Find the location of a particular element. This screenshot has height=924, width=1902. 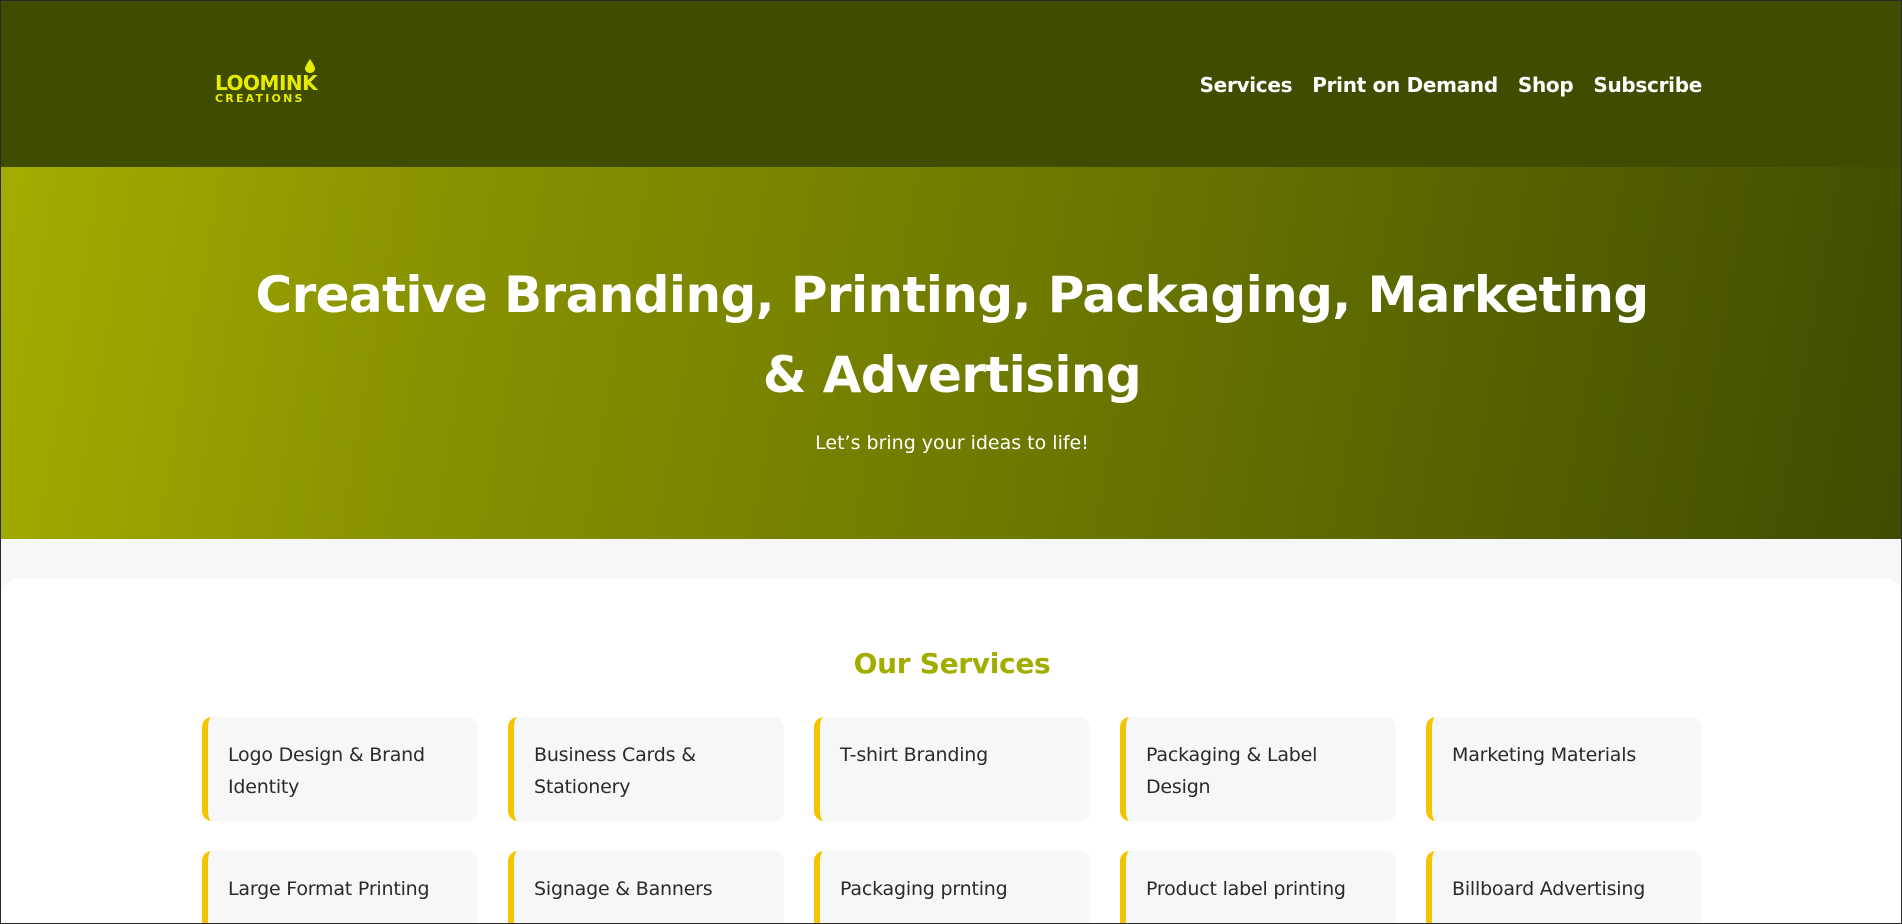

logo-tagline: CREATIONS is located at coordinates (260, 98).